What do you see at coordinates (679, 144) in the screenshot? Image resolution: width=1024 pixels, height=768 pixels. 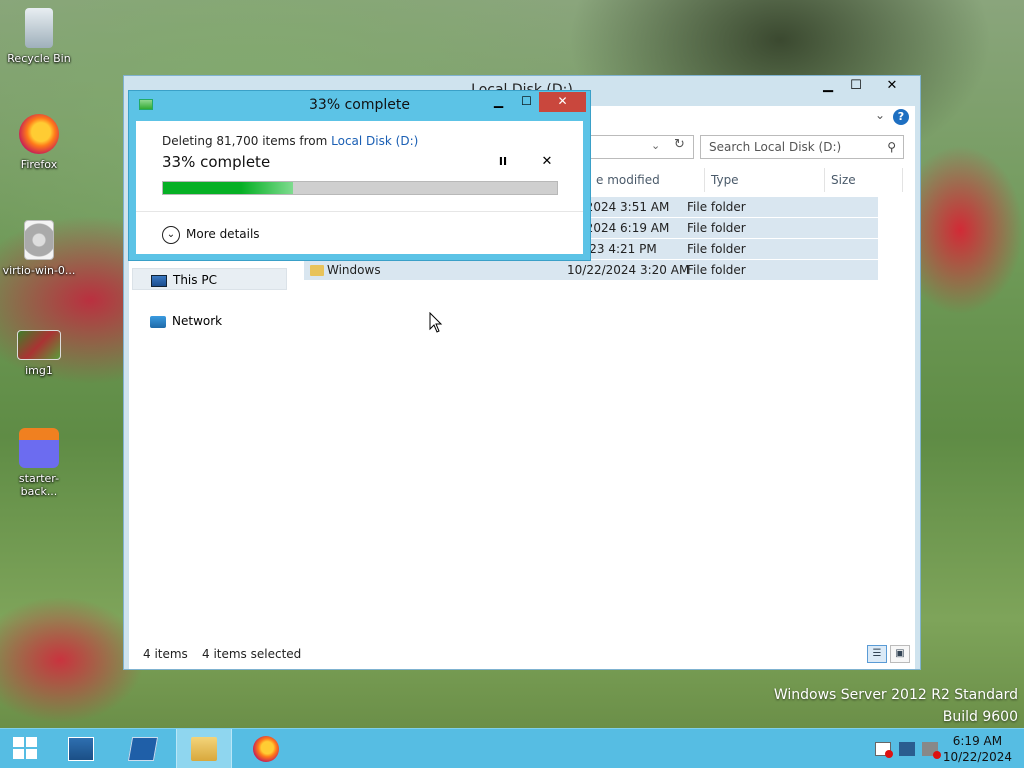 I see `refresh-icon: ↻` at bounding box center [679, 144].